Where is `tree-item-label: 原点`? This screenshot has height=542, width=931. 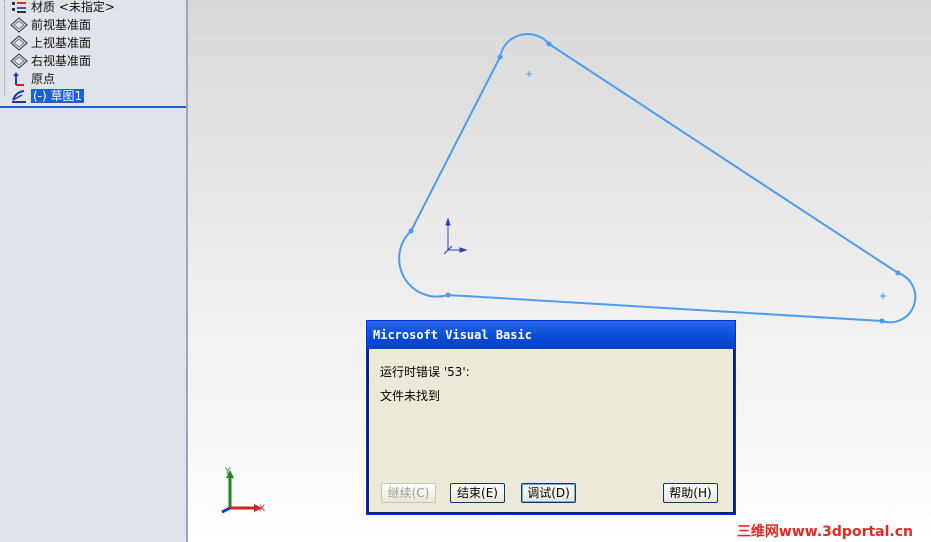
tree-item-label: 原点 is located at coordinates (43, 79).